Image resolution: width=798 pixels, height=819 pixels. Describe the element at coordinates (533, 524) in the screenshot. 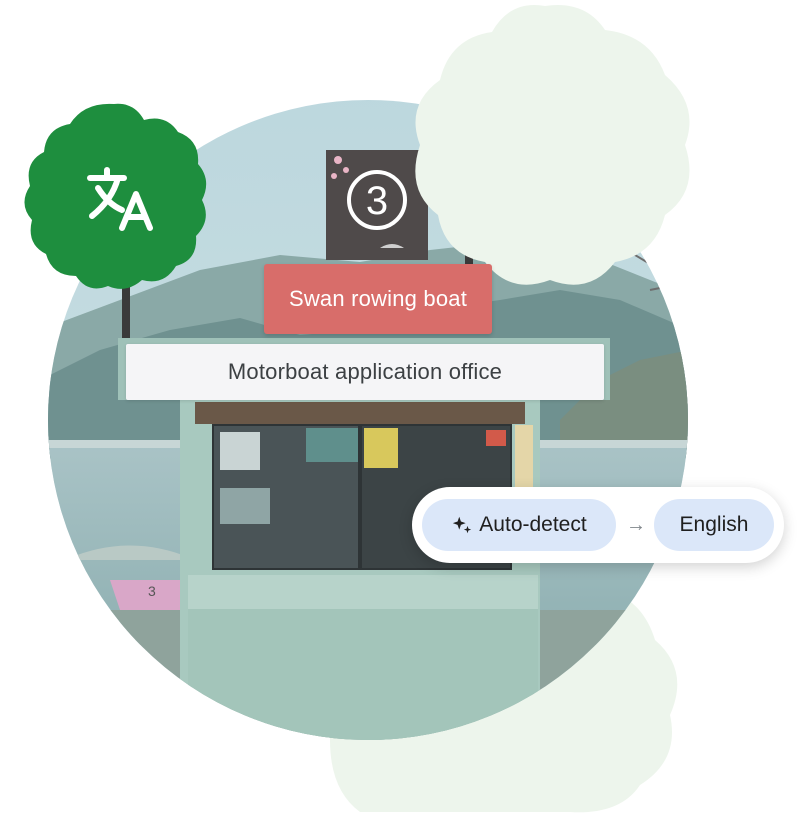

I see `source-language-label: Auto-detect` at that location.